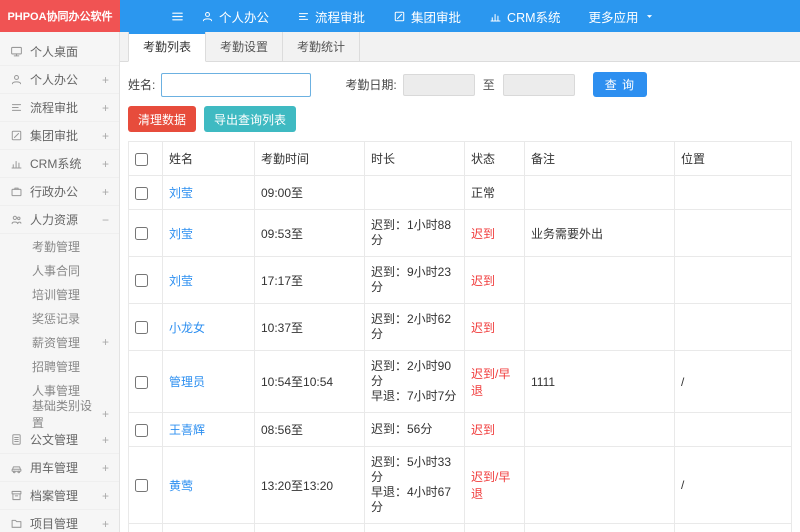 This screenshot has height=532, width=800. I want to click on checkbox-cell, so click(145, 280).